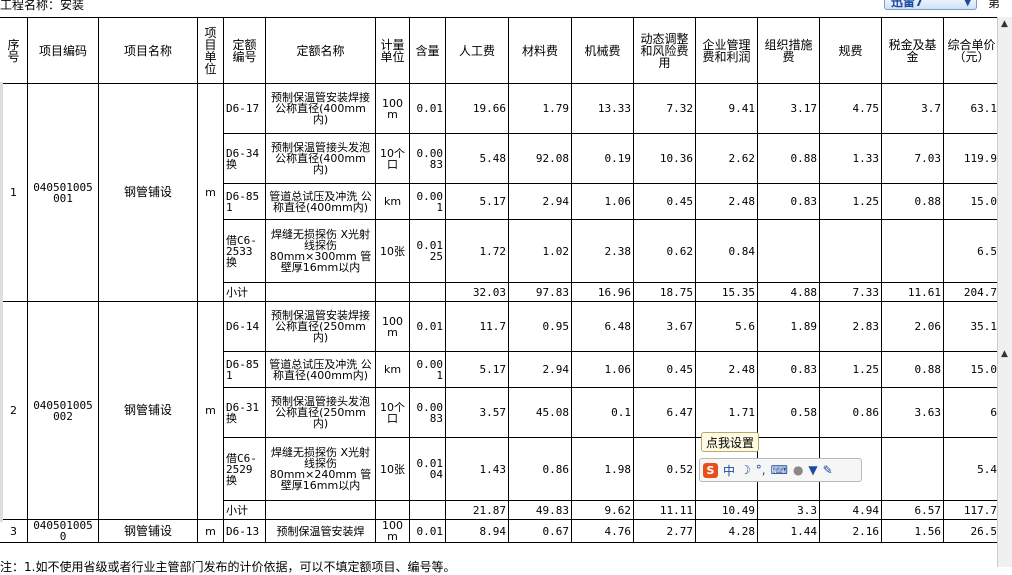 The height and width of the screenshot is (575, 1012). What do you see at coordinates (850, 292) in the screenshot?
I see `cell-subtotal-fee: 7.33` at bounding box center [850, 292].